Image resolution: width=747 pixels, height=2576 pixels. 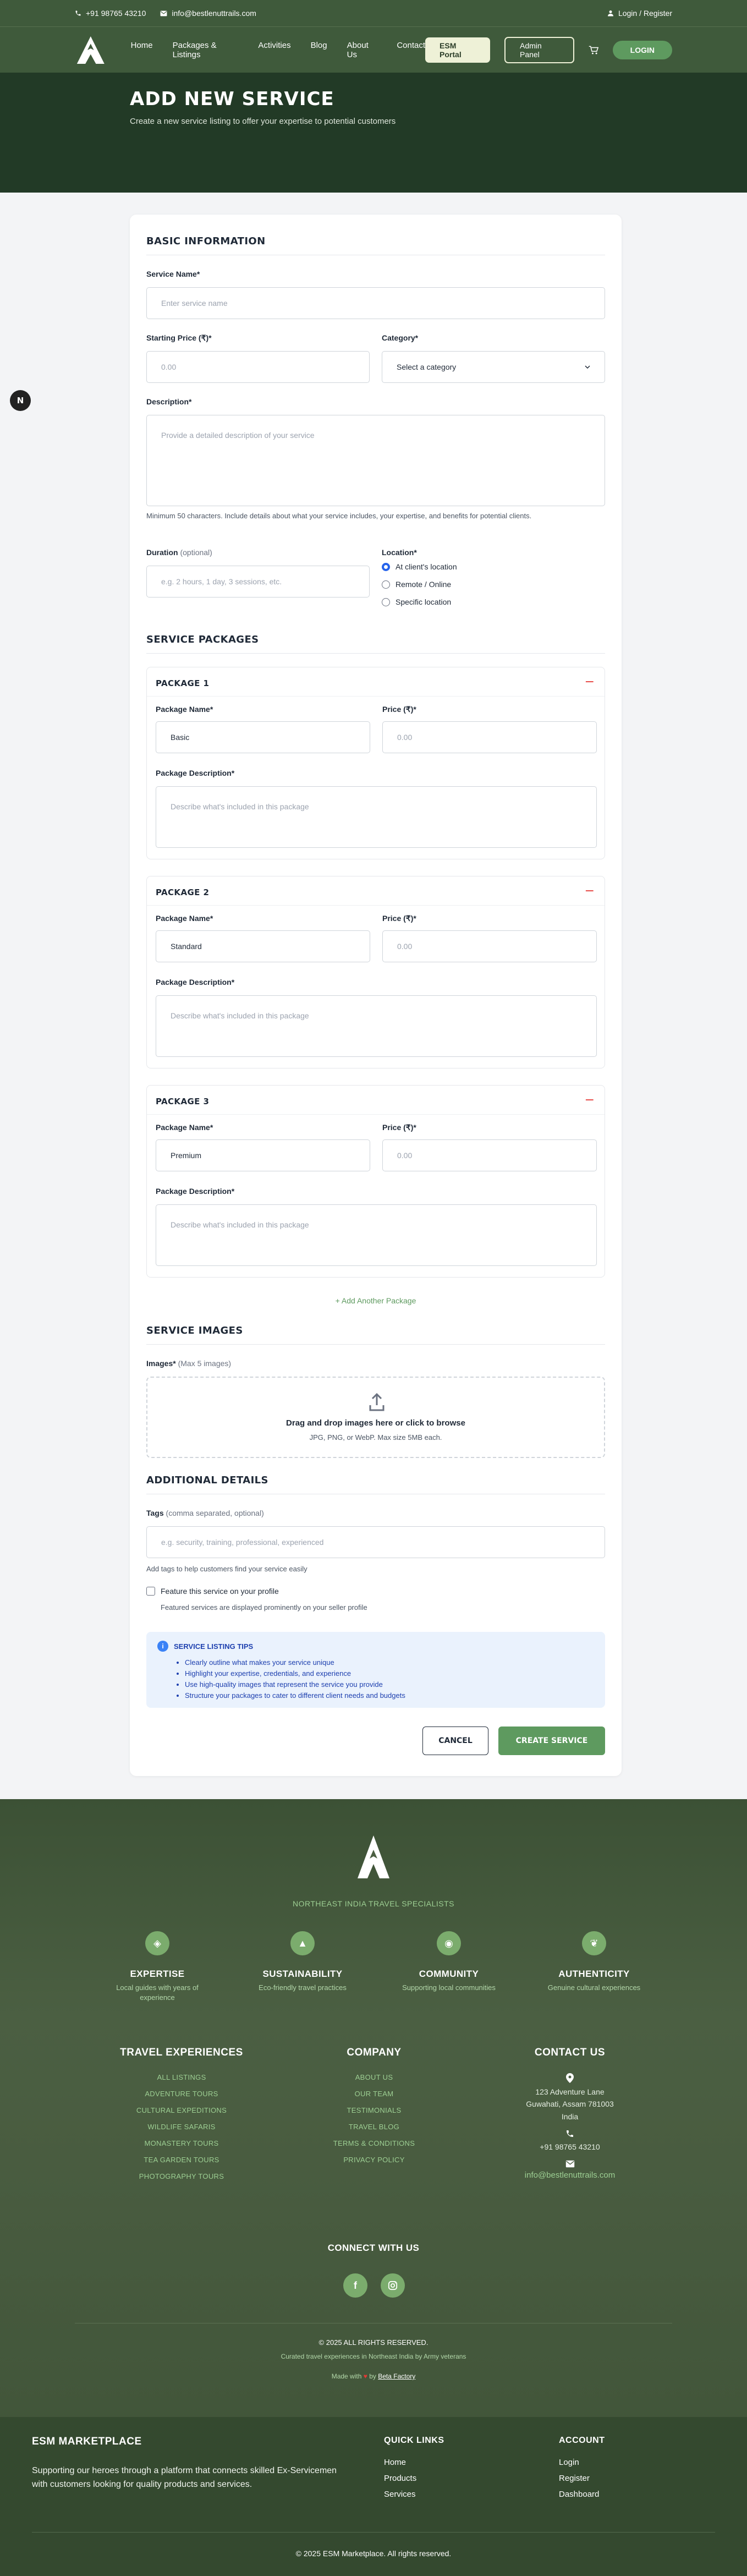 I want to click on duration-label: Duration (optional), so click(x=179, y=552).